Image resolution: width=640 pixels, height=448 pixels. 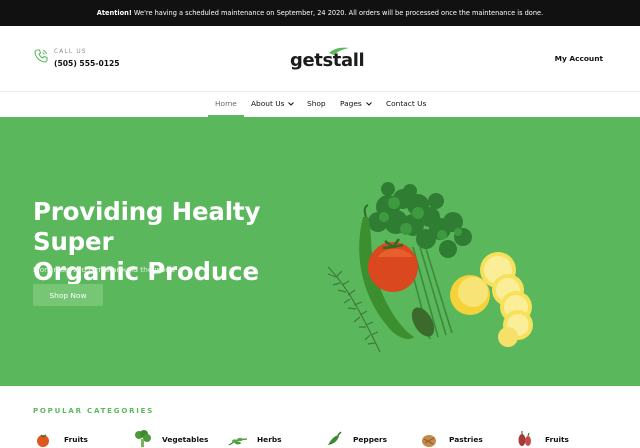 I want to click on main-nav: Home About Us Shop Pages Contact Us, so click(x=320, y=104).